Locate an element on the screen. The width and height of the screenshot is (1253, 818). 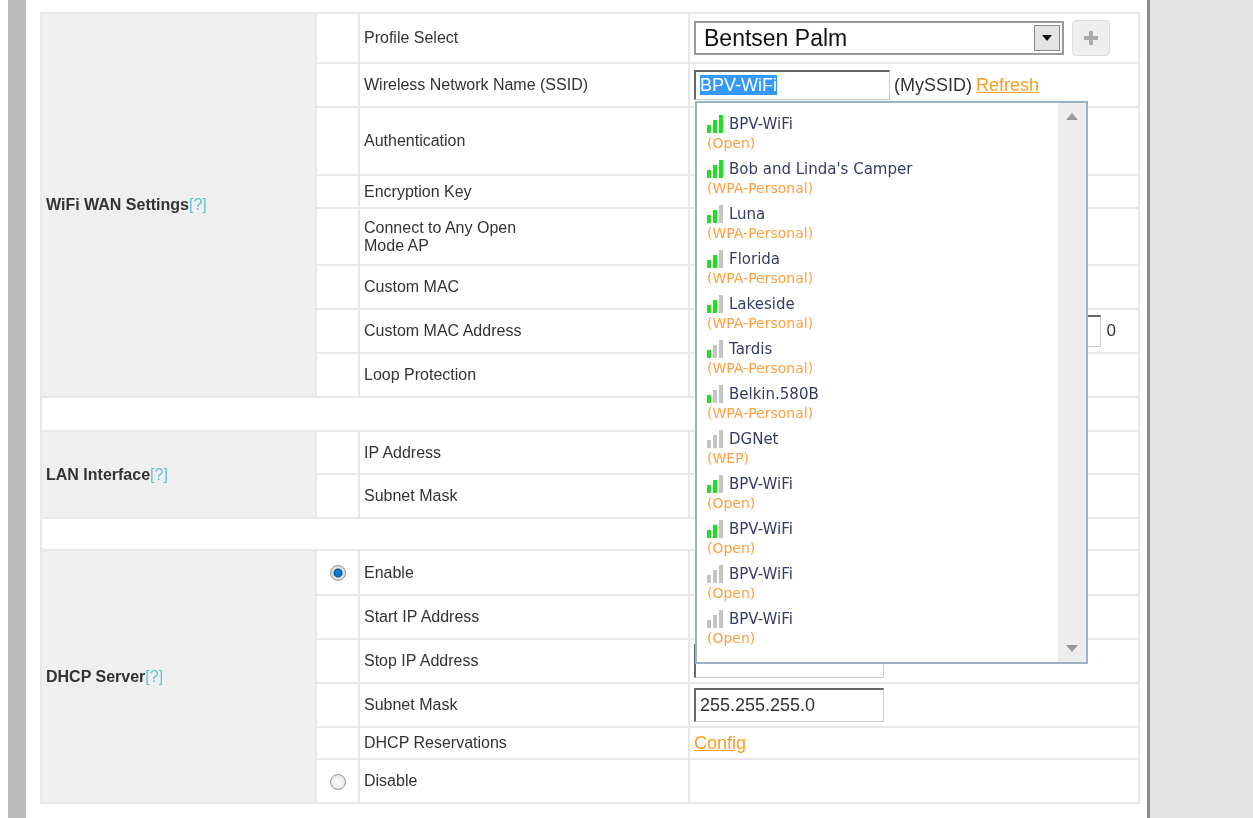
network-item: Florida (WPA-Personal) is located at coordinates (882, 268).